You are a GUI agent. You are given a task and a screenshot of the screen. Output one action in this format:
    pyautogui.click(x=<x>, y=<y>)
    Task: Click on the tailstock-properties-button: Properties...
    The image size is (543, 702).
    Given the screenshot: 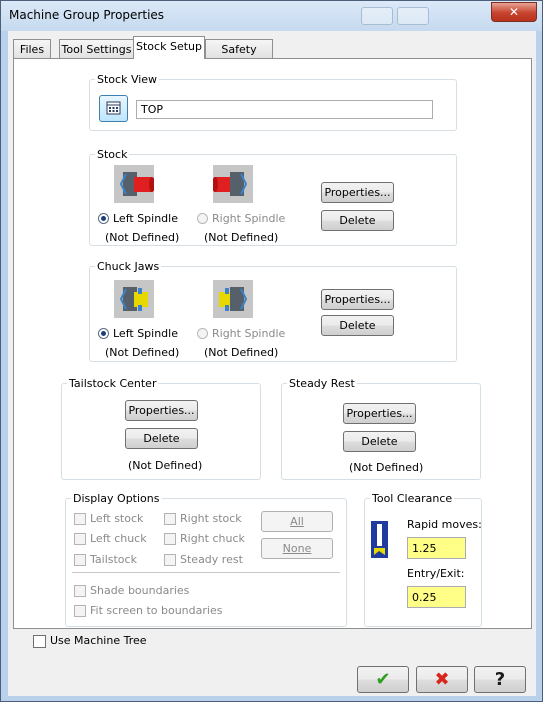 What is the action you would take?
    pyautogui.click(x=161, y=410)
    